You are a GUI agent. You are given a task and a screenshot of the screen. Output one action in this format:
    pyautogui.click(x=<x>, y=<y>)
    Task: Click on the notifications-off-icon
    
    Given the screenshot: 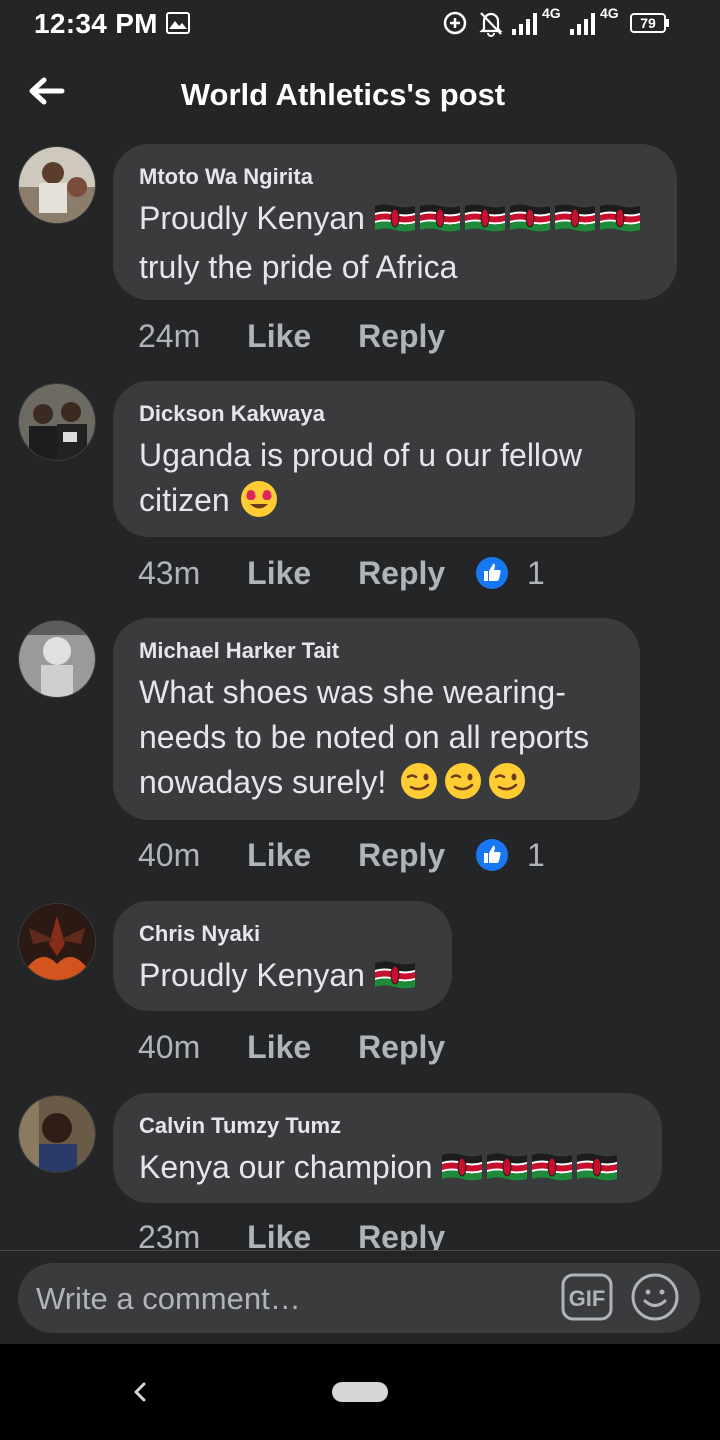 What is the action you would take?
    pyautogui.click(x=491, y=24)
    